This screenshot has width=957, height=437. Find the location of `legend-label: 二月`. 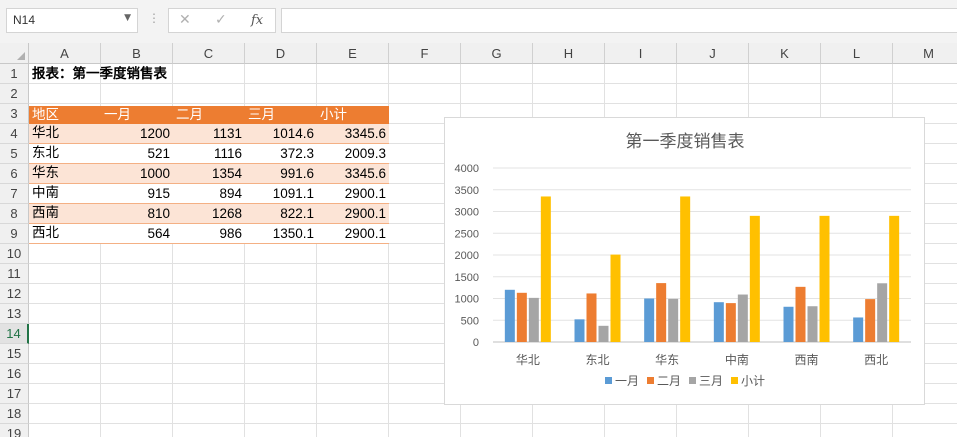

legend-label: 二月 is located at coordinates (669, 381).